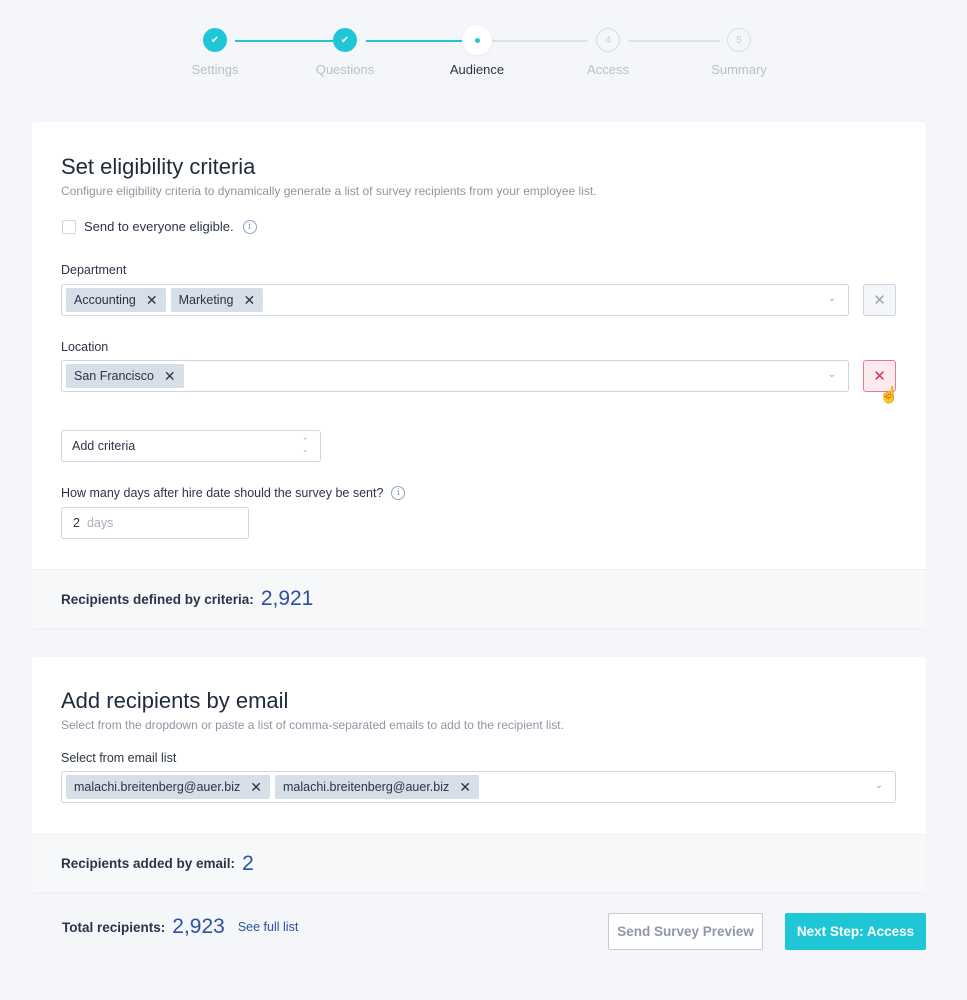  Describe the element at coordinates (685, 931) in the screenshot. I see `send-preview-button: Send Survey Preview` at that location.